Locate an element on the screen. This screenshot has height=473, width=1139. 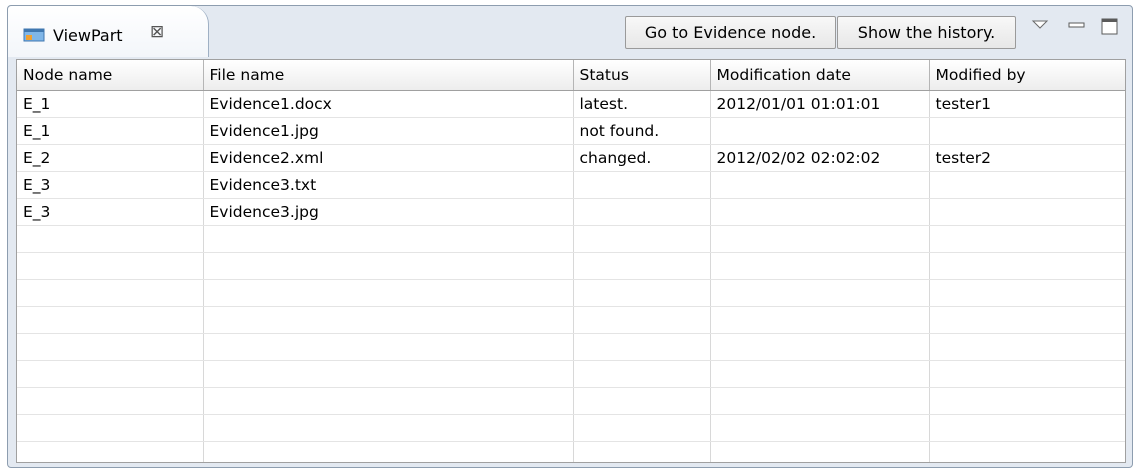
table-row: E_1 Evidence1.jpg not found. is located at coordinates (571, 131).